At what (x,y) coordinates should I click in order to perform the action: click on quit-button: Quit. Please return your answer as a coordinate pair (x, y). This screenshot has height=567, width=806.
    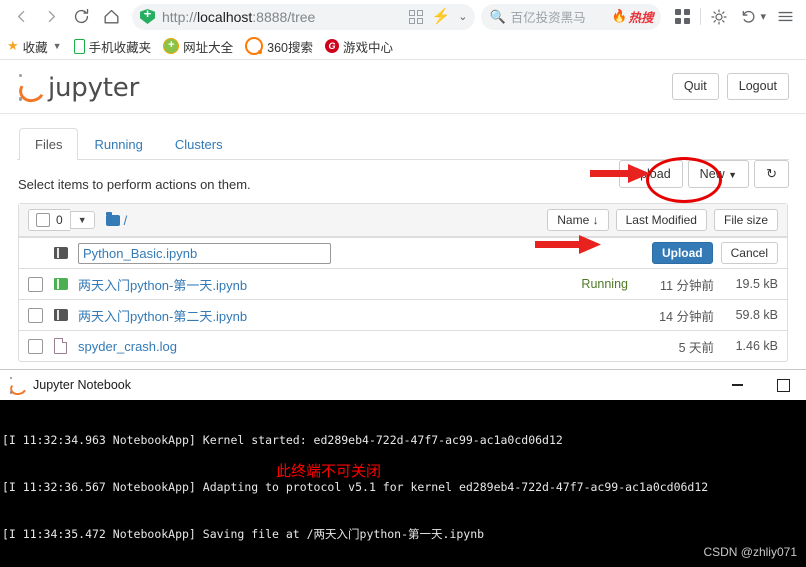
    Looking at the image, I should click on (695, 86).